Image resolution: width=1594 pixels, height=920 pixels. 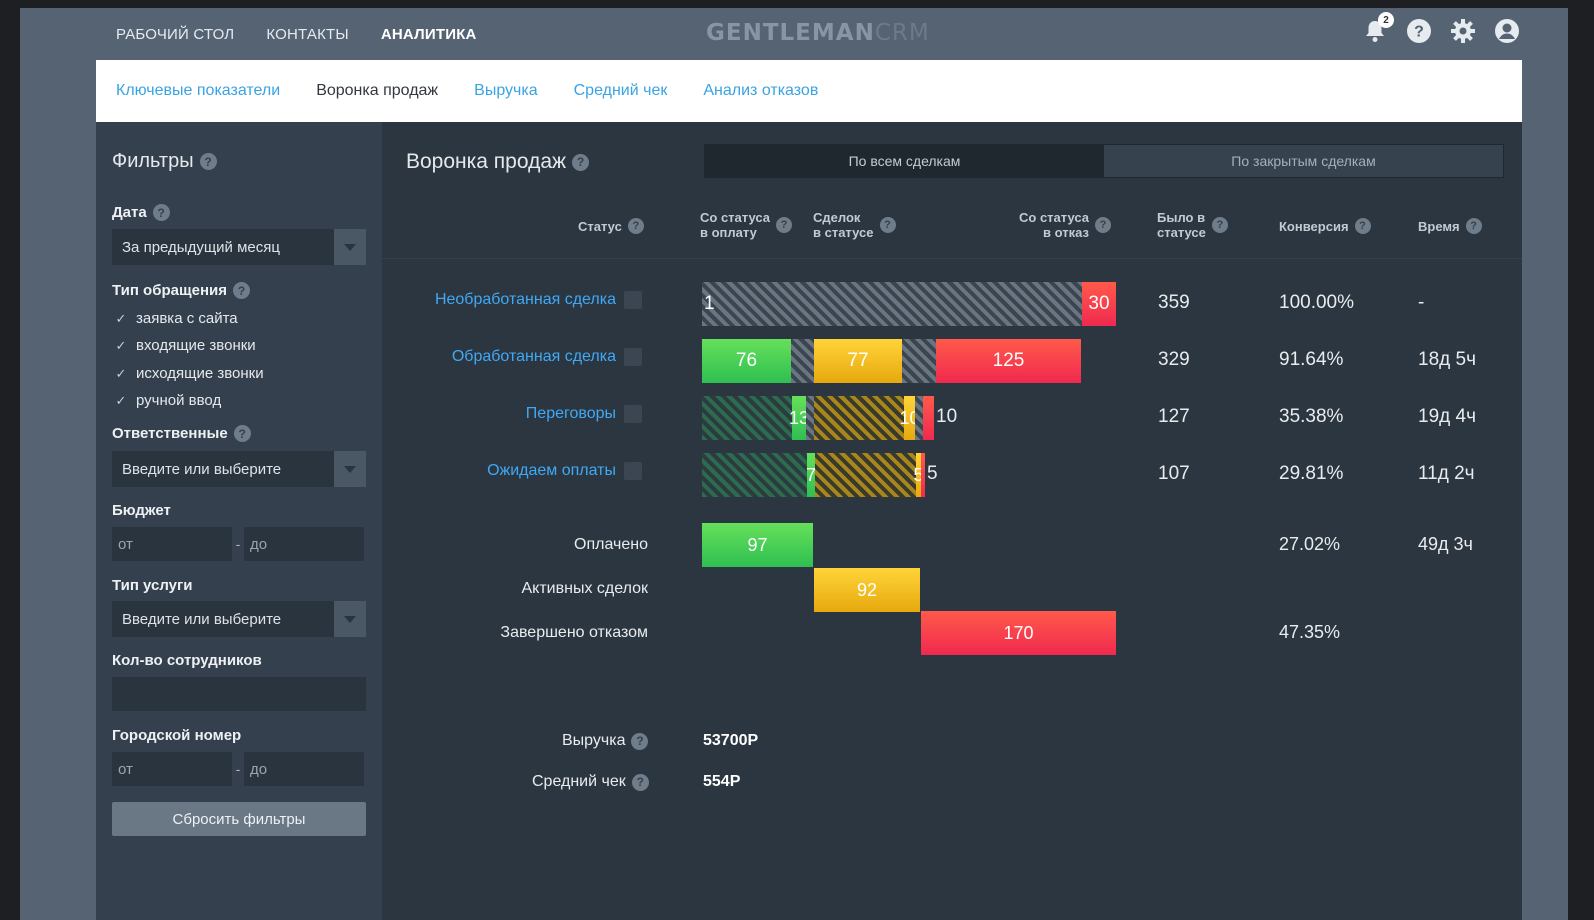 I want to click on summary-bar-paid: 97, so click(x=757, y=545).